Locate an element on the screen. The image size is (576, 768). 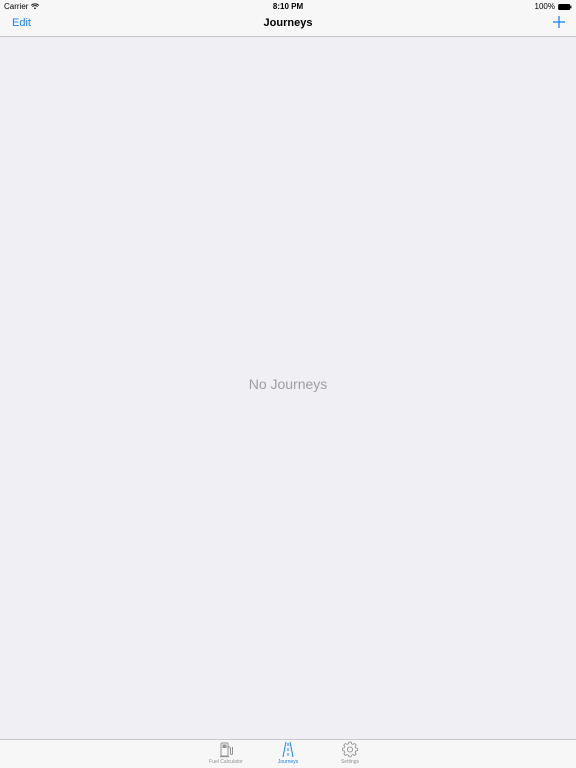
page-title: Journeys is located at coordinates (288, 23).